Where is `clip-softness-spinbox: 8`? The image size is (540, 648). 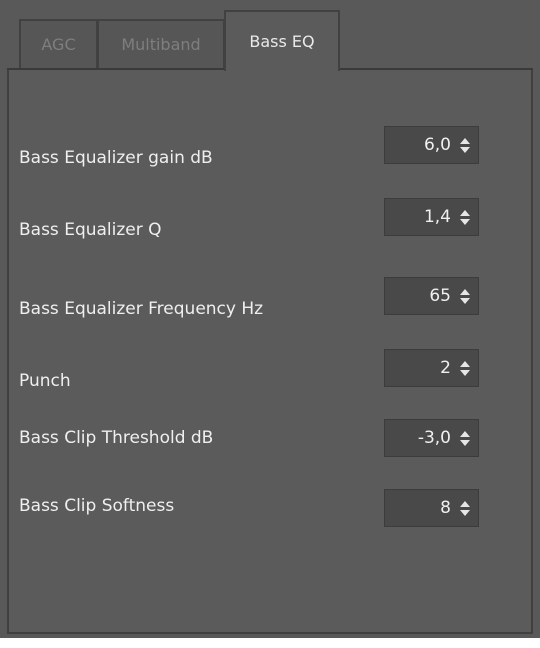 clip-softness-spinbox: 8 is located at coordinates (431, 508).